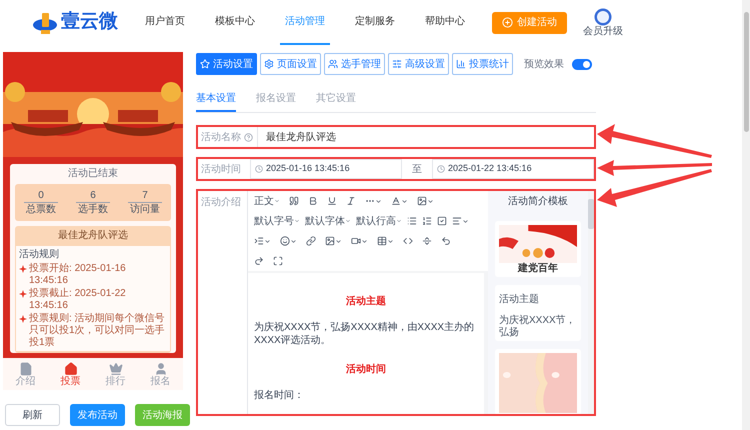 Image resolution: width=750 pixels, height=430 pixels. I want to click on indent-icon, so click(259, 241).